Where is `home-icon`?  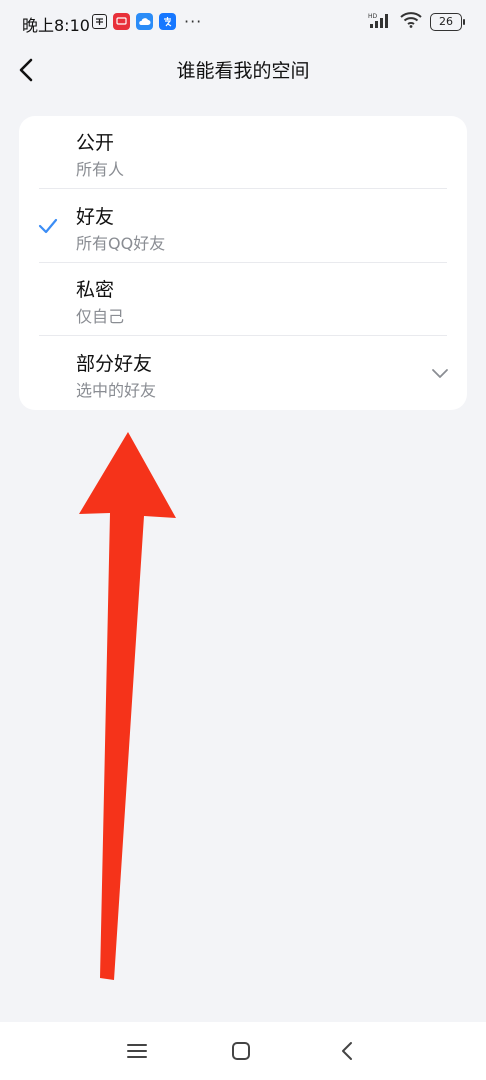
home-icon is located at coordinates (241, 1051).